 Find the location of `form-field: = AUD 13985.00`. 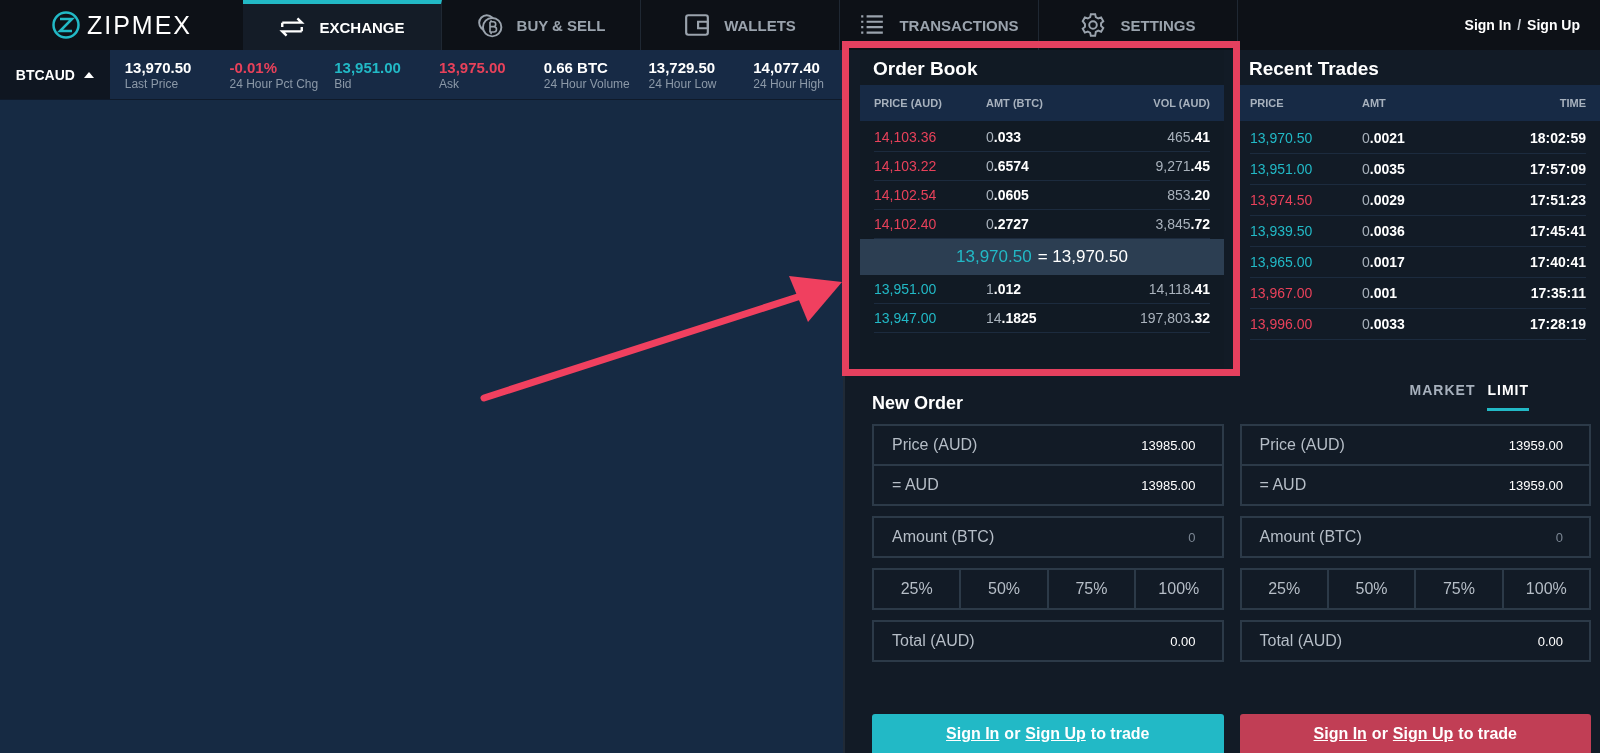

form-field: = AUD 13985.00 is located at coordinates (1048, 486).